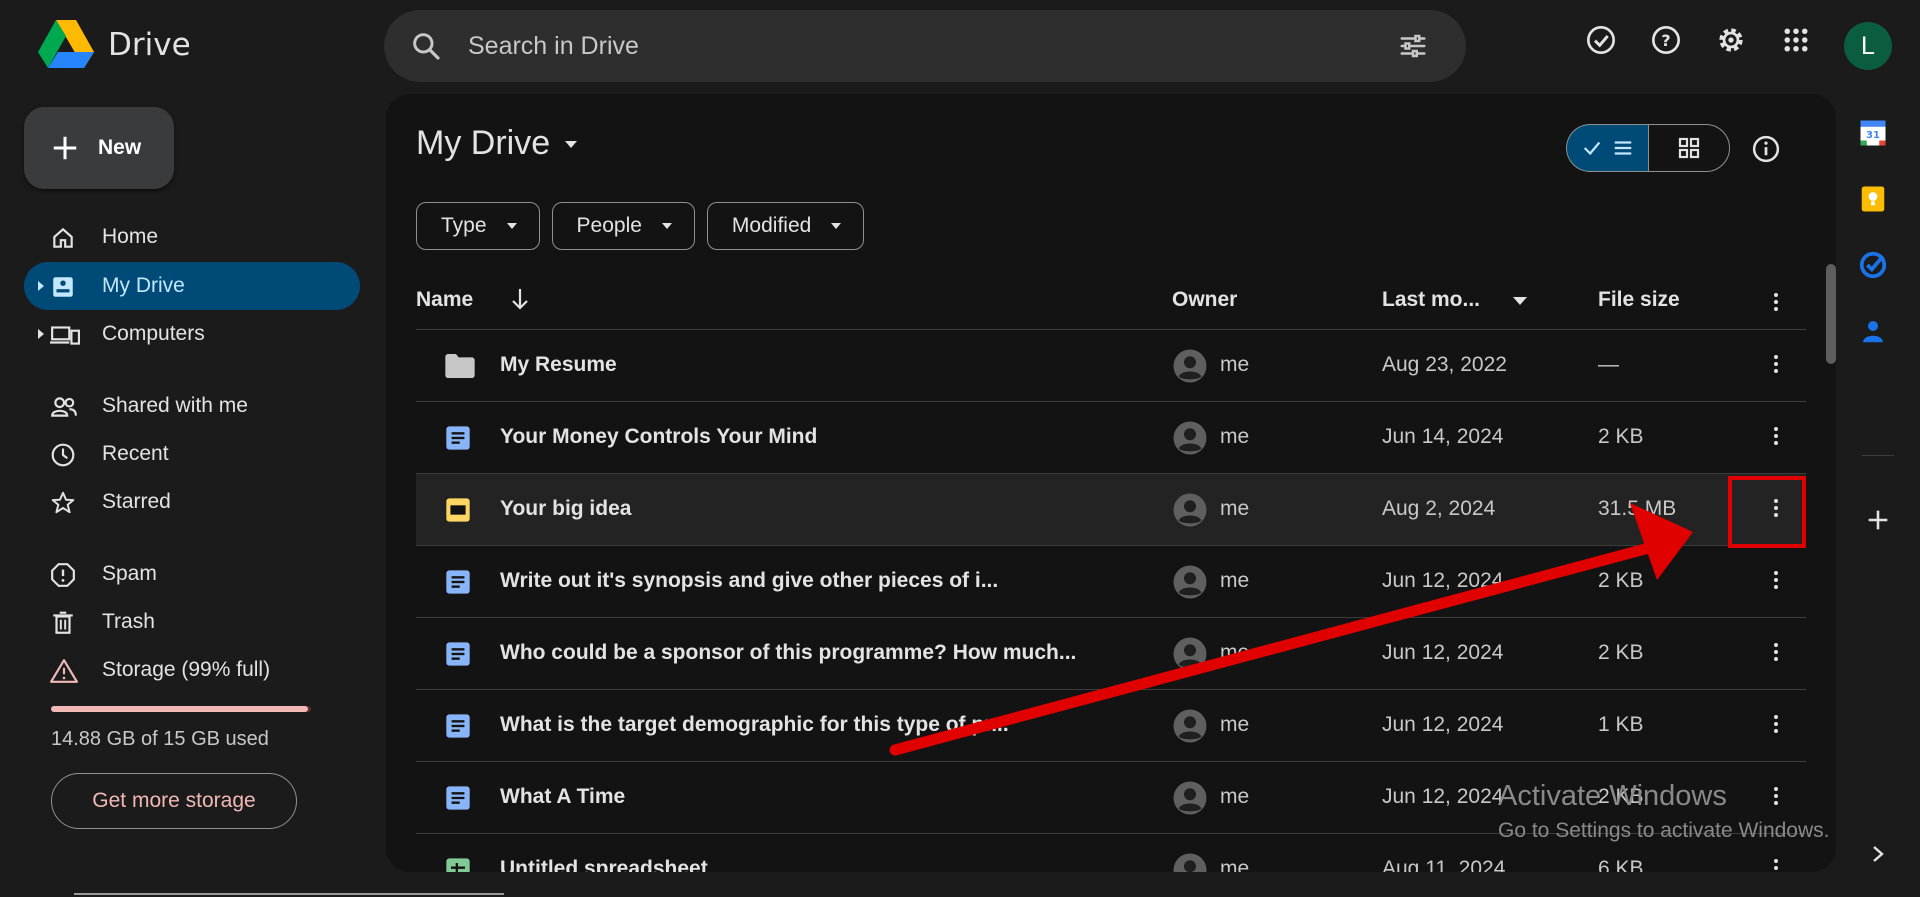  What do you see at coordinates (1666, 40) in the screenshot?
I see `help-icon: ?` at bounding box center [1666, 40].